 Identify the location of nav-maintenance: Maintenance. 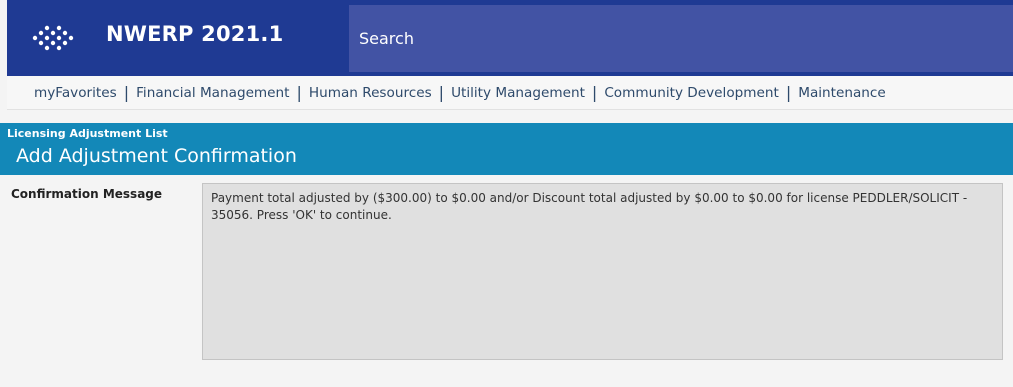
(842, 93).